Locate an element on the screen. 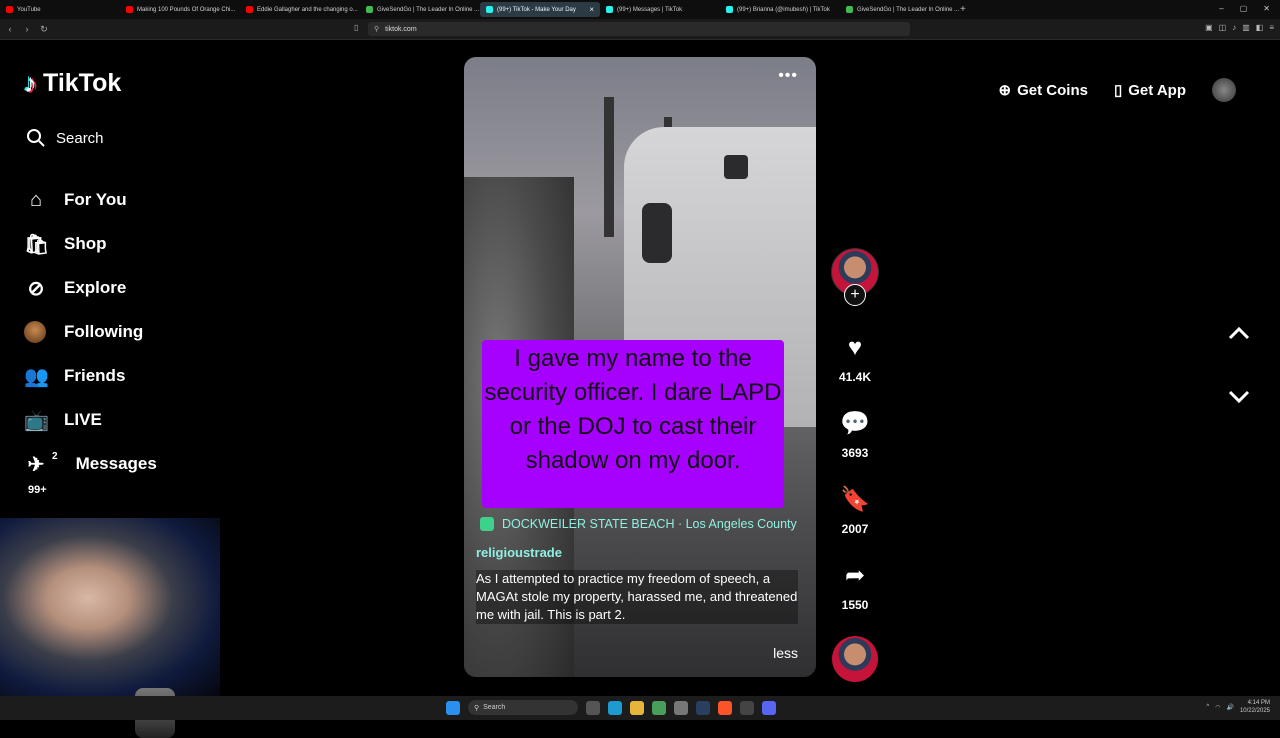 The image size is (1280, 738). url-text: tiktok.com is located at coordinates (401, 29).